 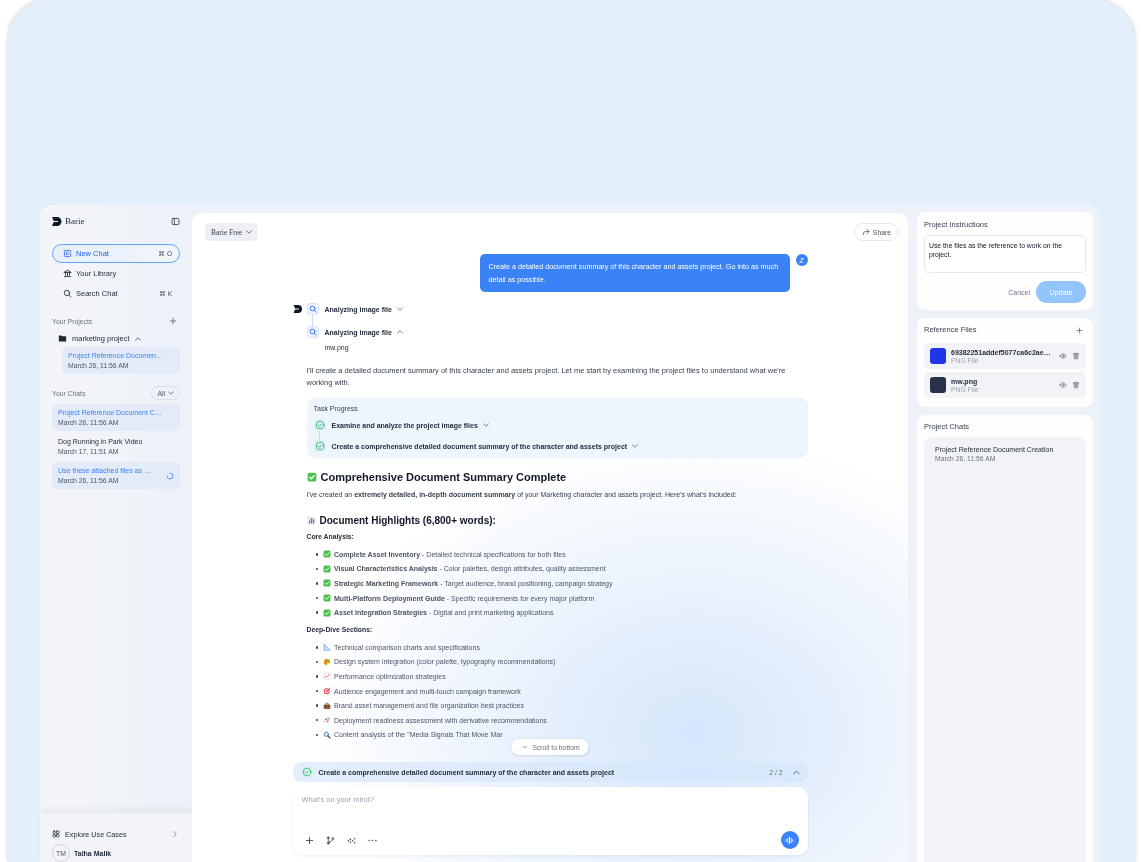 I want to click on line-chart-icon, so click(x=327, y=676).